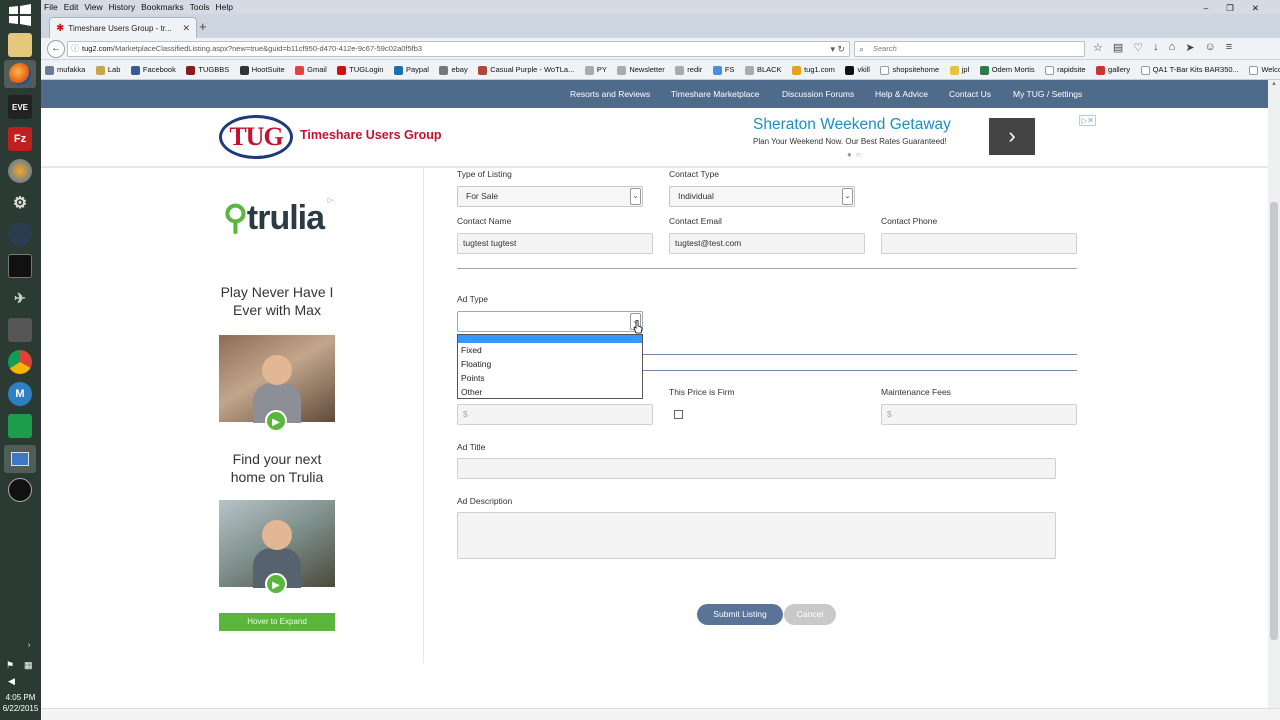 The height and width of the screenshot is (720, 1280). What do you see at coordinates (1236, 8) in the screenshot?
I see `restore-icon: ❐` at bounding box center [1236, 8].